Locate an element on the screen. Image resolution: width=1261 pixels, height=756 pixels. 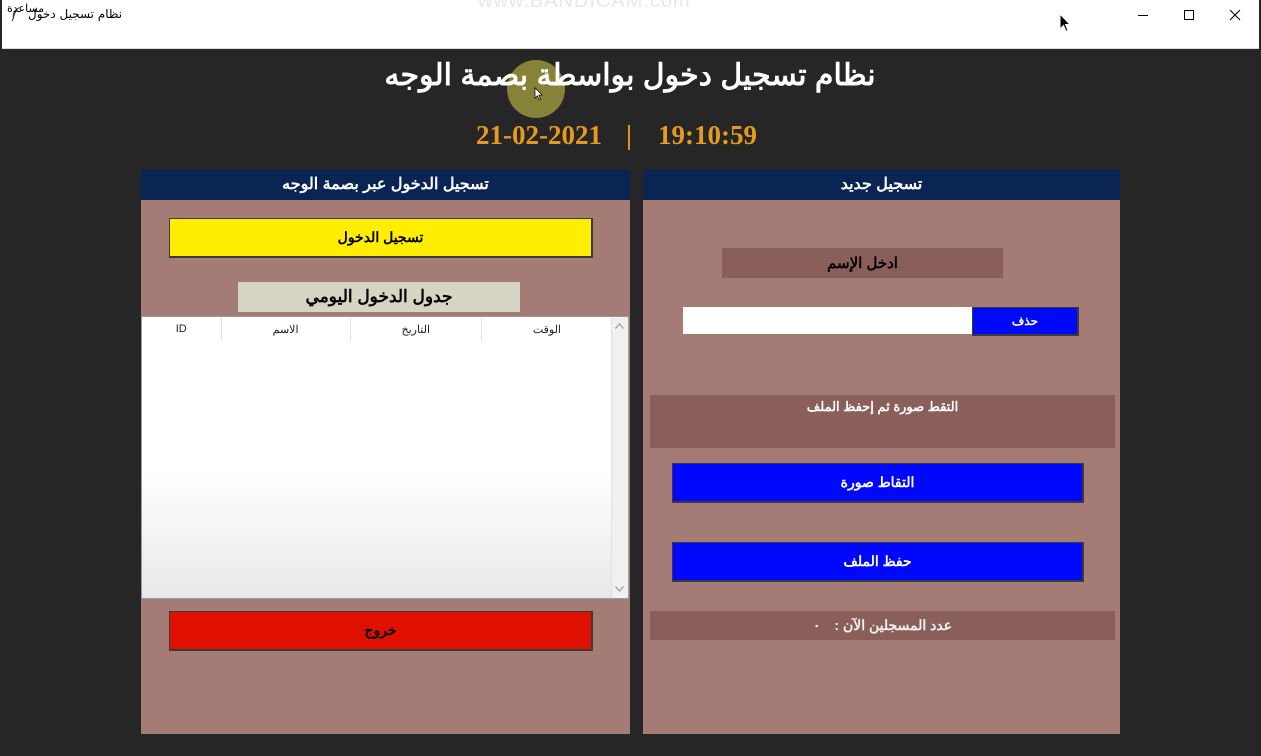
datetime-display: 21-02-2021 | 19:10:59 is located at coordinates (620, 138).